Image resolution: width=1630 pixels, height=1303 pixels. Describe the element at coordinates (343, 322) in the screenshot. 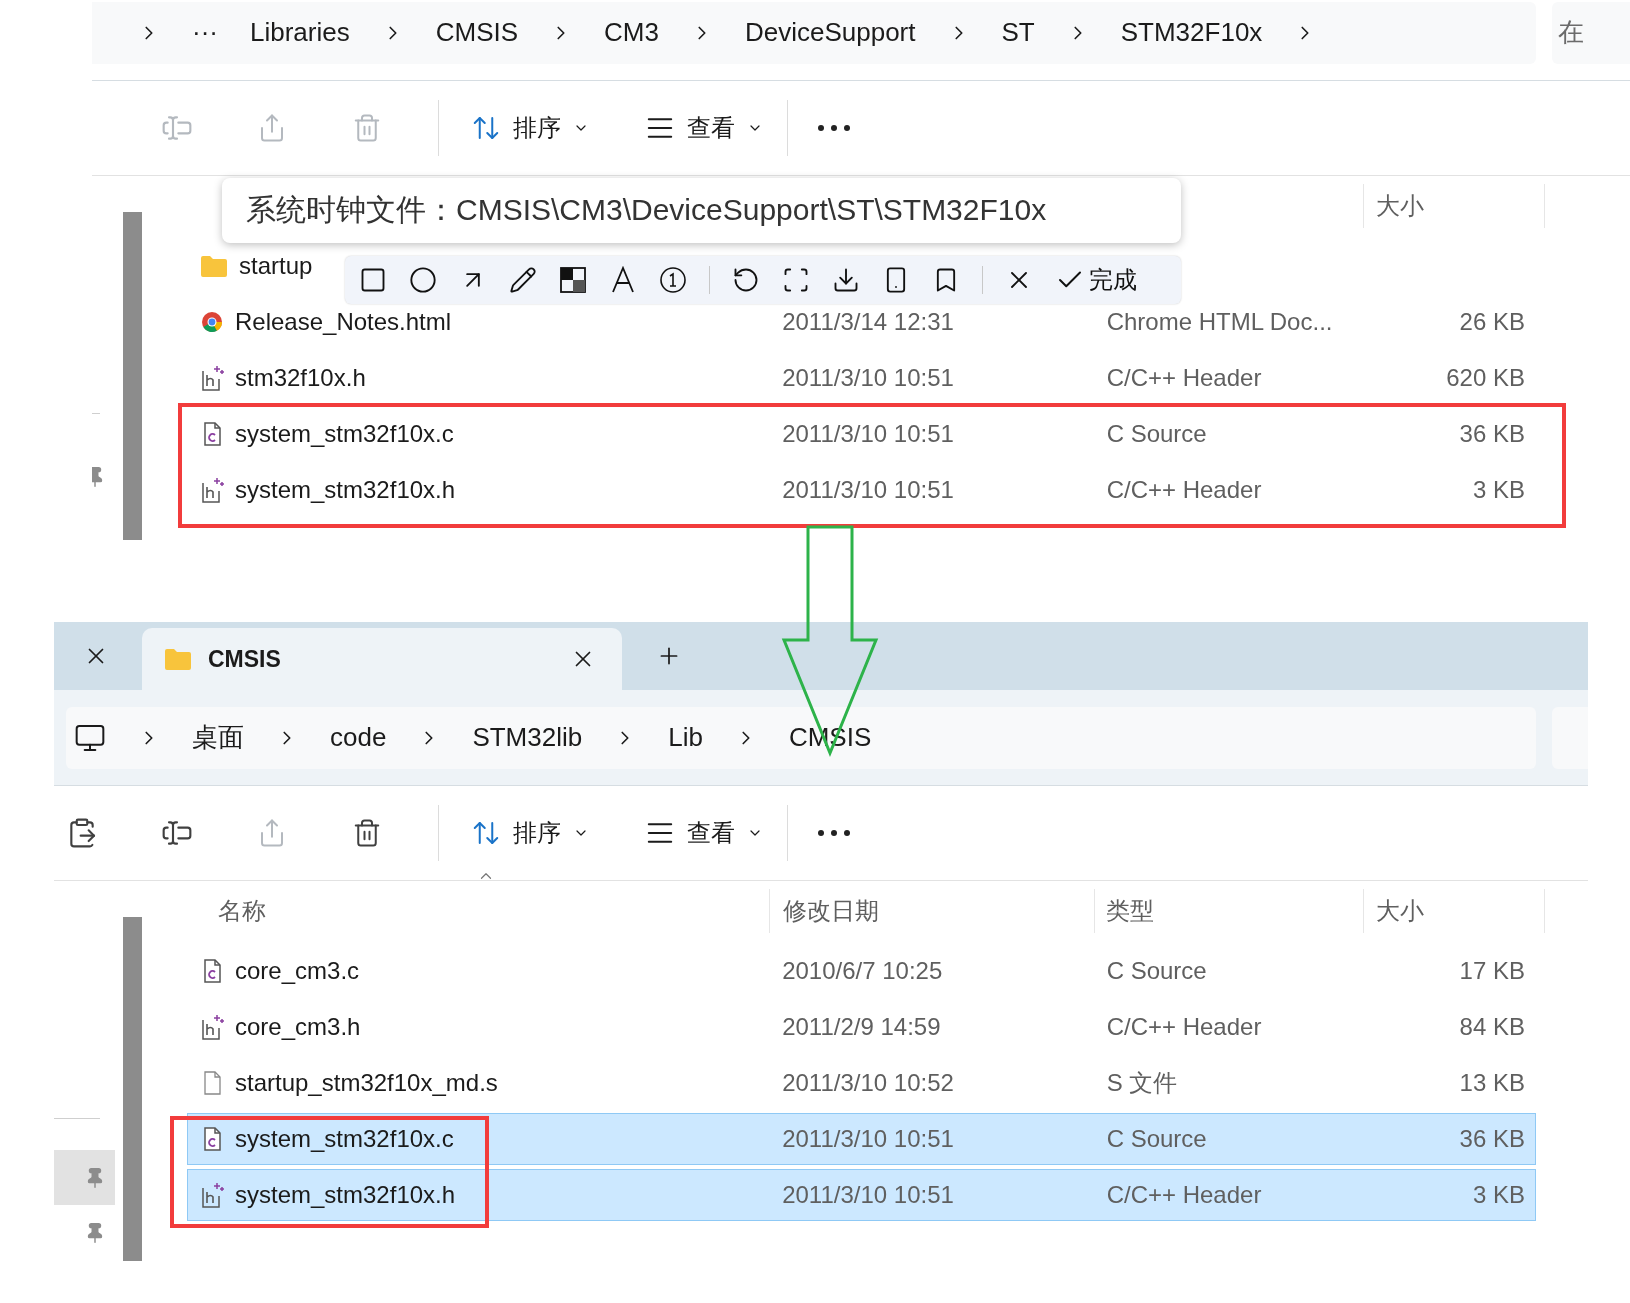

I see `file-name: Release_Notes.html` at that location.